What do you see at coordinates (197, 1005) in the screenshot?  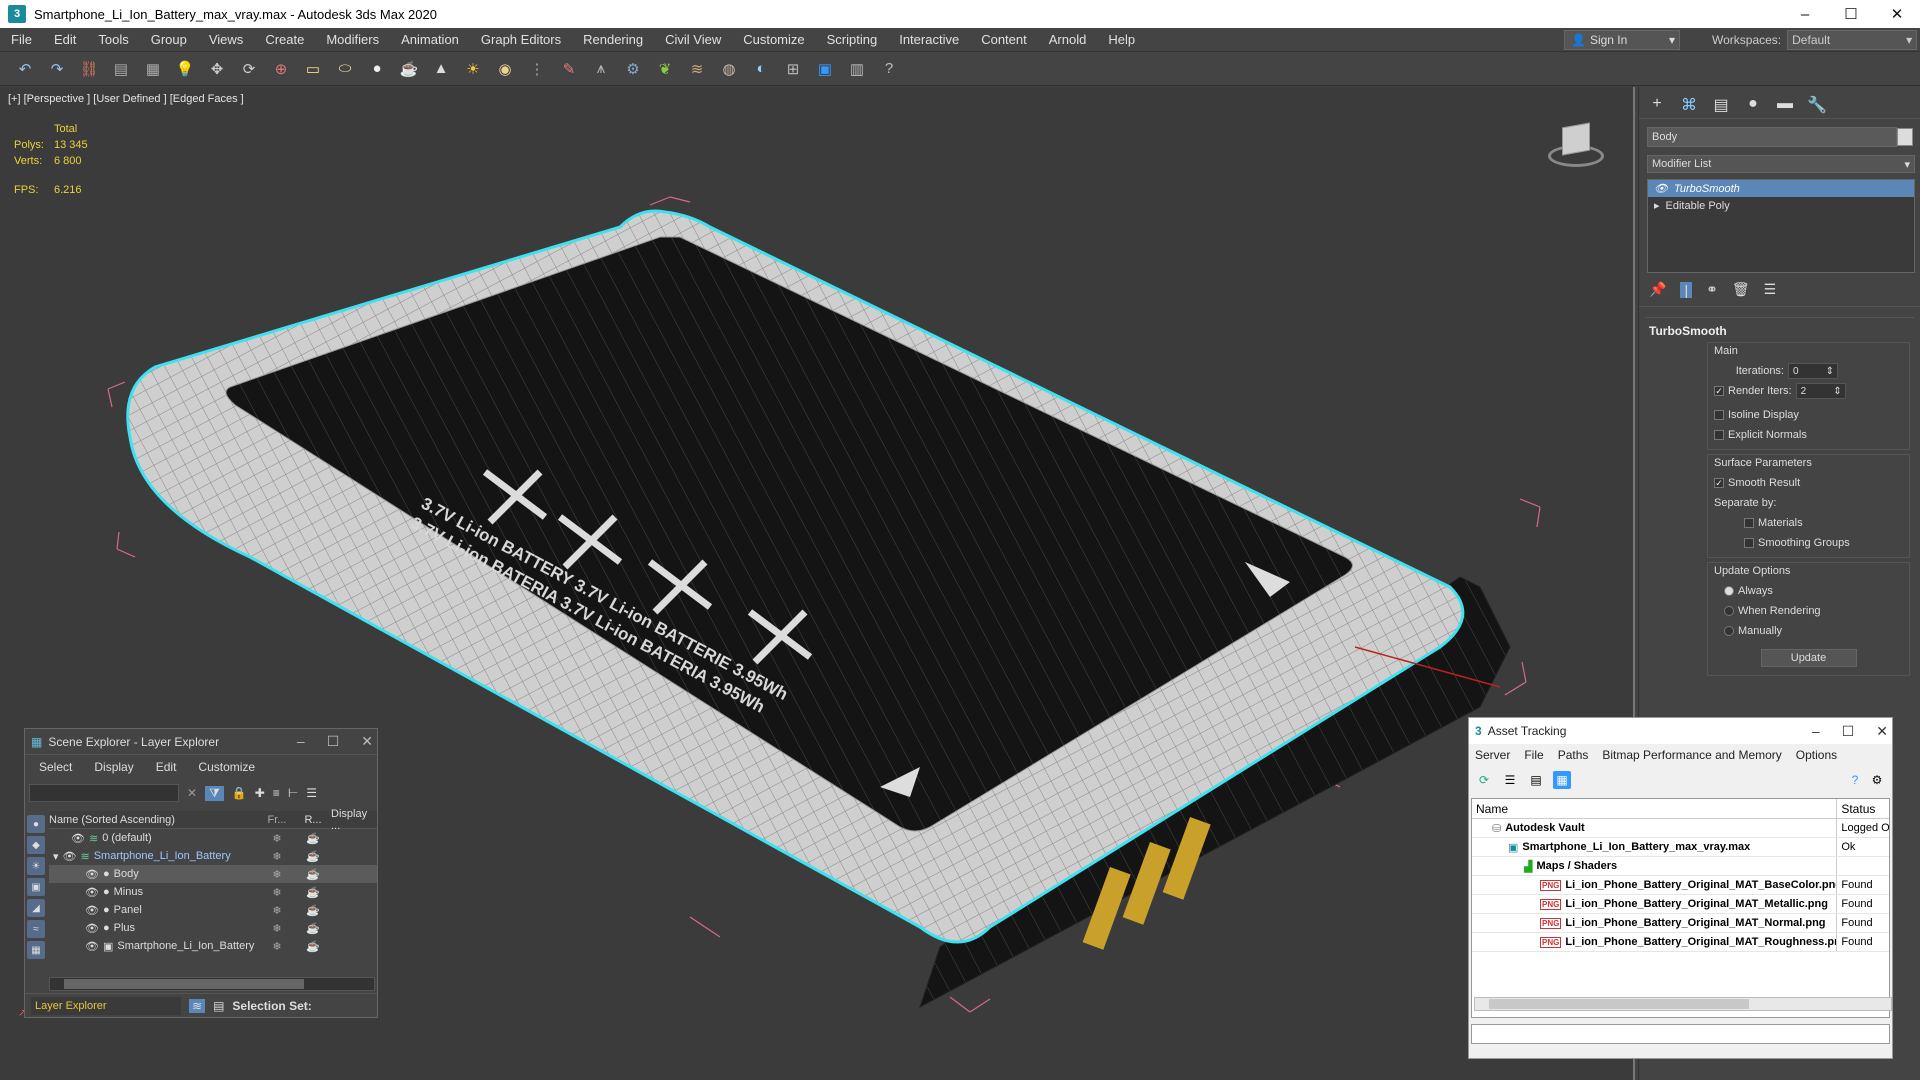 I see `layers-icon: ≋` at bounding box center [197, 1005].